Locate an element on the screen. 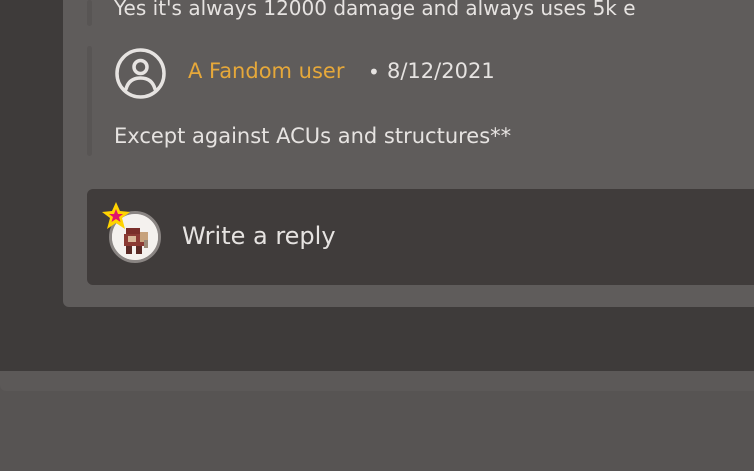 The width and height of the screenshot is (754, 471). write-reply-placeholder: Write a reply is located at coordinates (259, 236).